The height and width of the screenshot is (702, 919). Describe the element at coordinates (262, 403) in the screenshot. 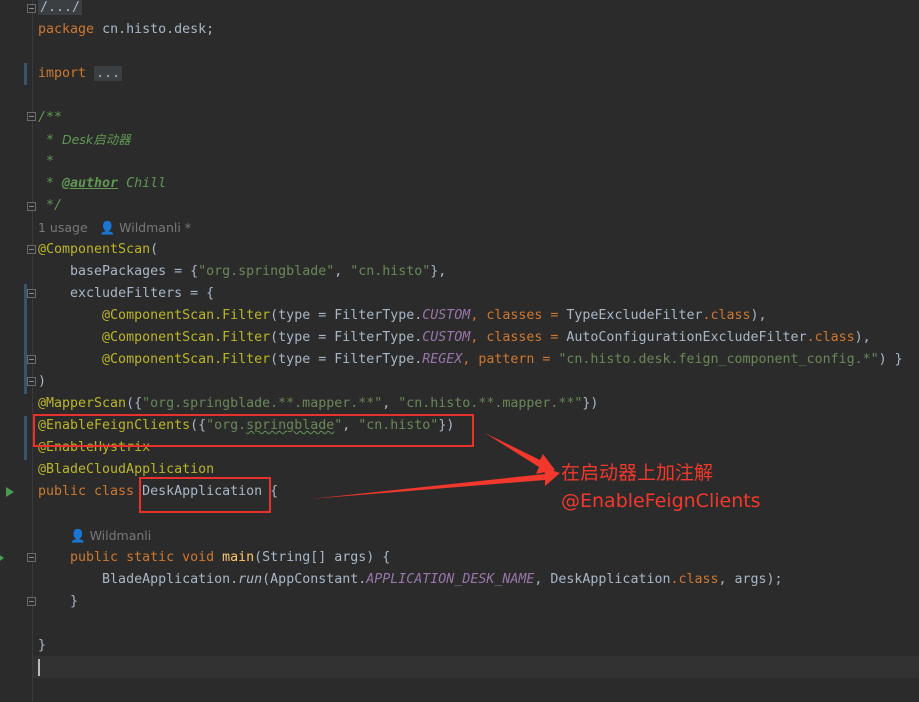

I see `string-literal: "org.springblade.**.mapper.**"` at that location.